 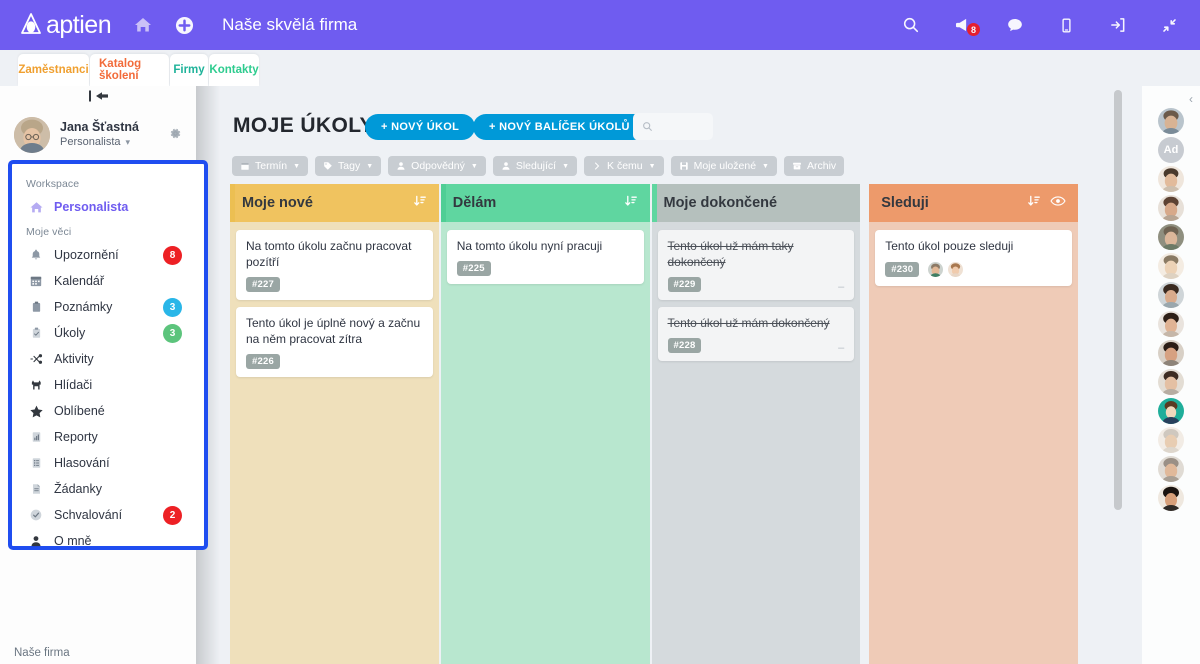 I want to click on sidebar-item-label: Aktivity, so click(x=74, y=359).